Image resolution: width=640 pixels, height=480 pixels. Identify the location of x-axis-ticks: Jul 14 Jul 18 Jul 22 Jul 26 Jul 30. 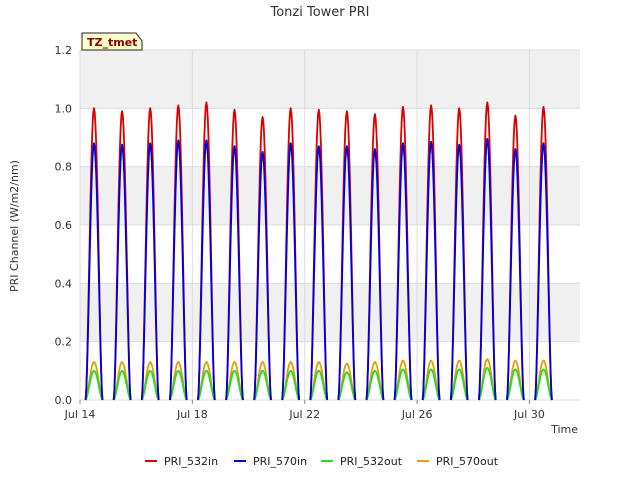
(304, 410).